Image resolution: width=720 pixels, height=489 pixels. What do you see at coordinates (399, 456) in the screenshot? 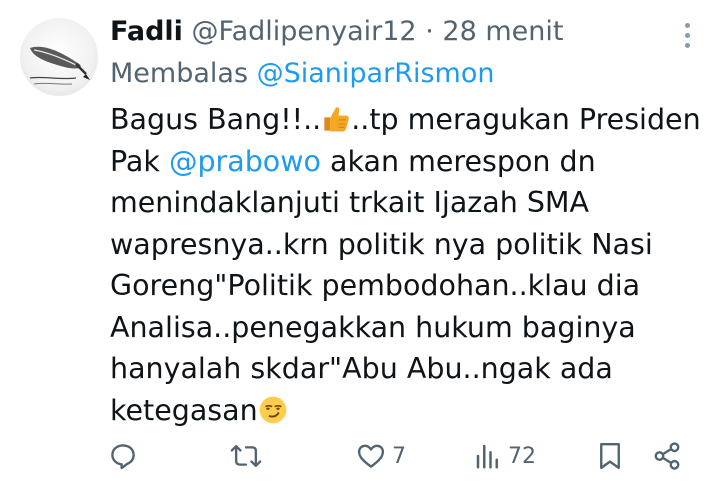
I see `like-count: 7` at bounding box center [399, 456].